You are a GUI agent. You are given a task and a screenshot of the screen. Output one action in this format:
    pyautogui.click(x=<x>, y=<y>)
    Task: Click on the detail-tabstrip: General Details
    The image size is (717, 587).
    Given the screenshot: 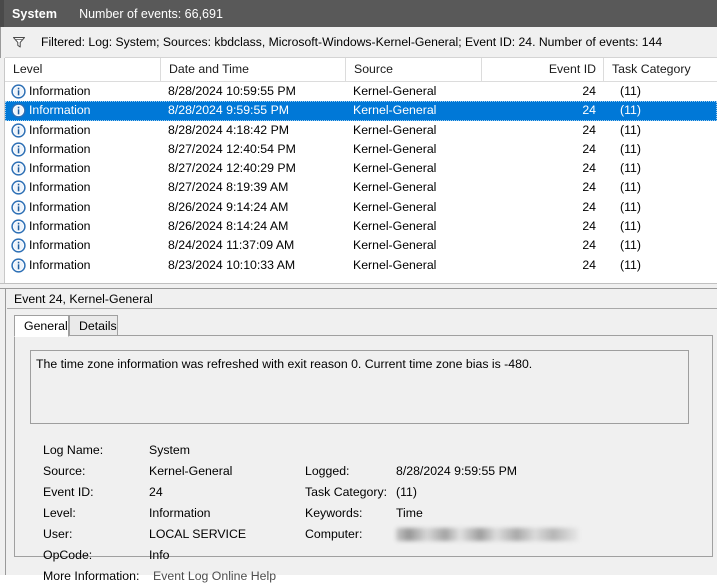 What is the action you would take?
    pyautogui.click(x=365, y=326)
    